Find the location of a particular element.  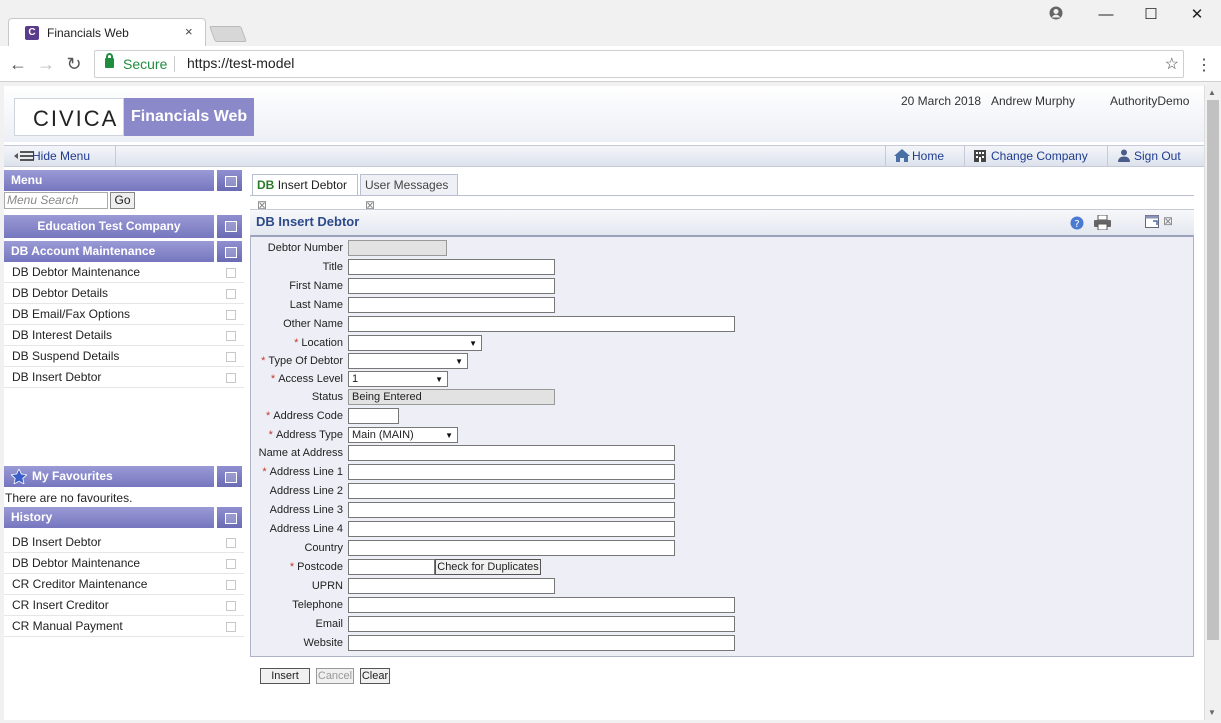

history-item: DB Insert Debtor is located at coordinates (124, 542).